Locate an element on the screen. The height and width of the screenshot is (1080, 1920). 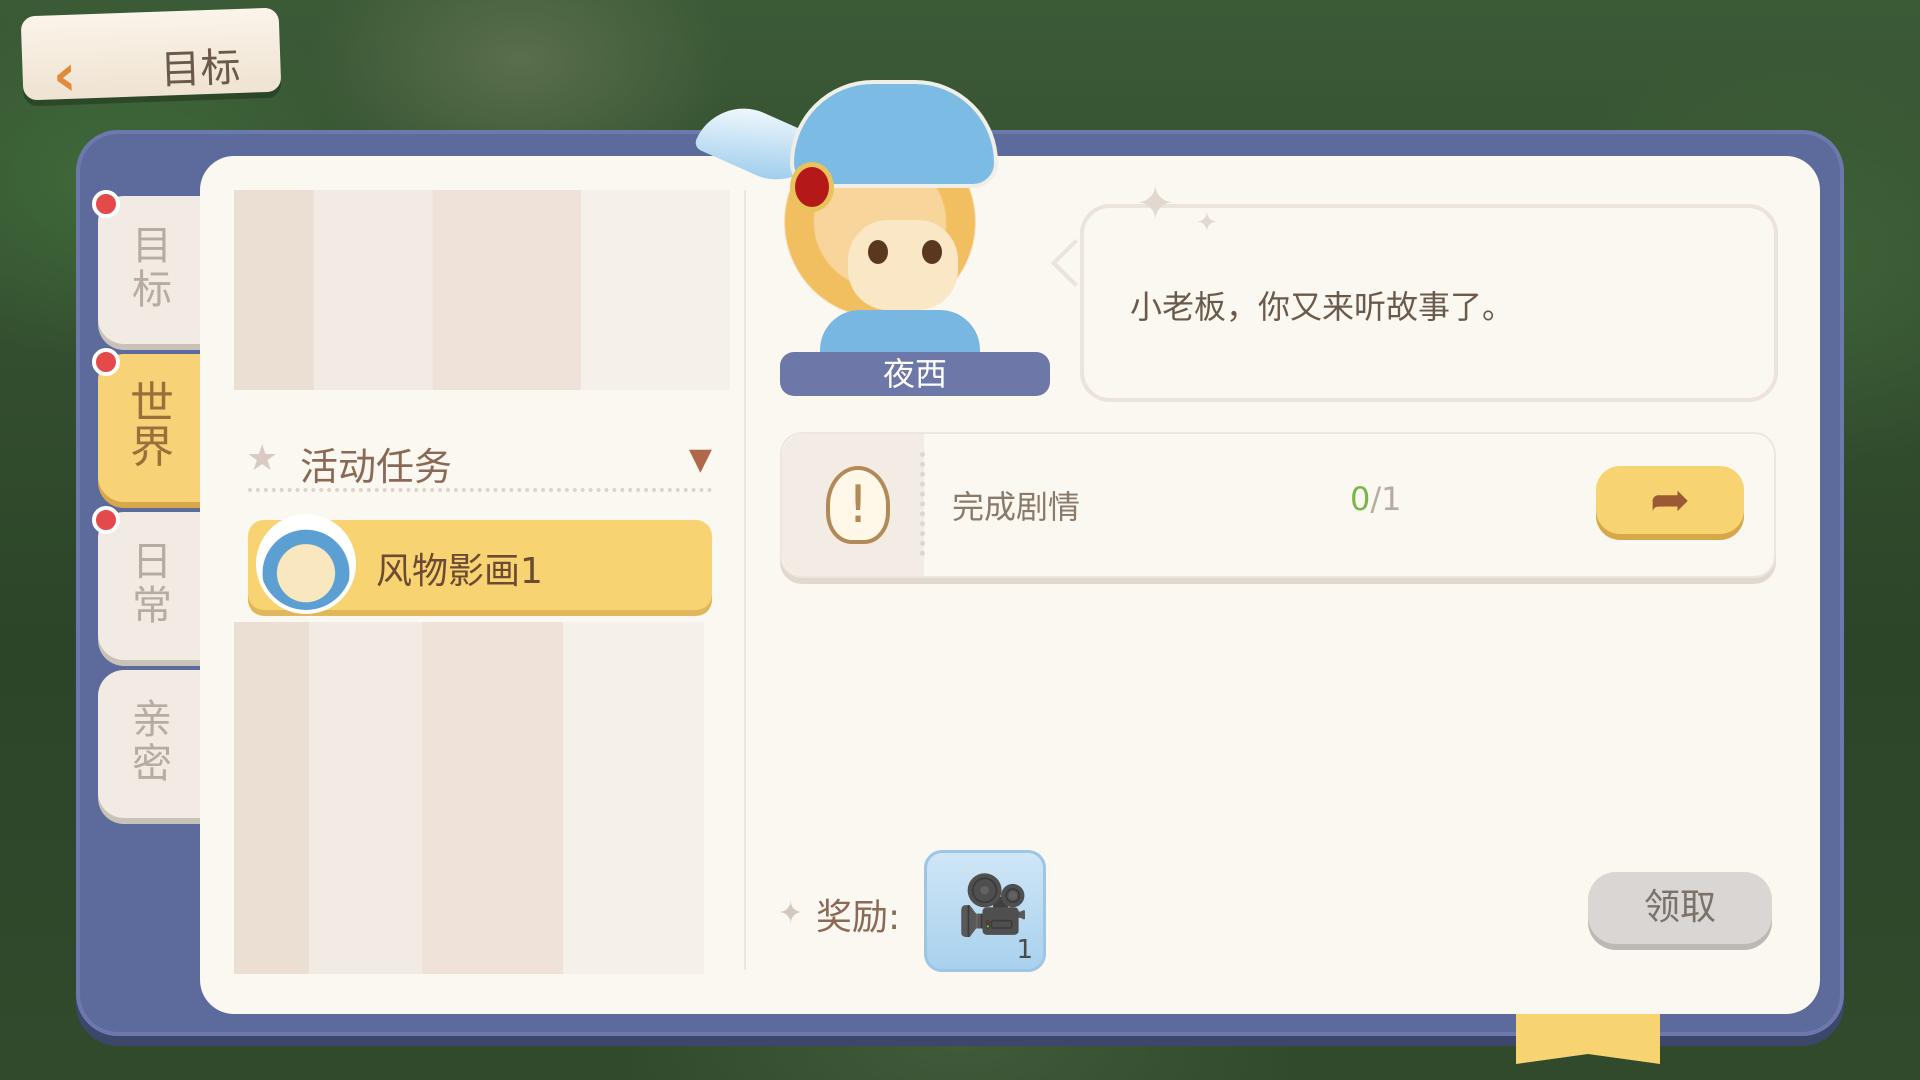
npc-eyes is located at coordinates (905, 252).